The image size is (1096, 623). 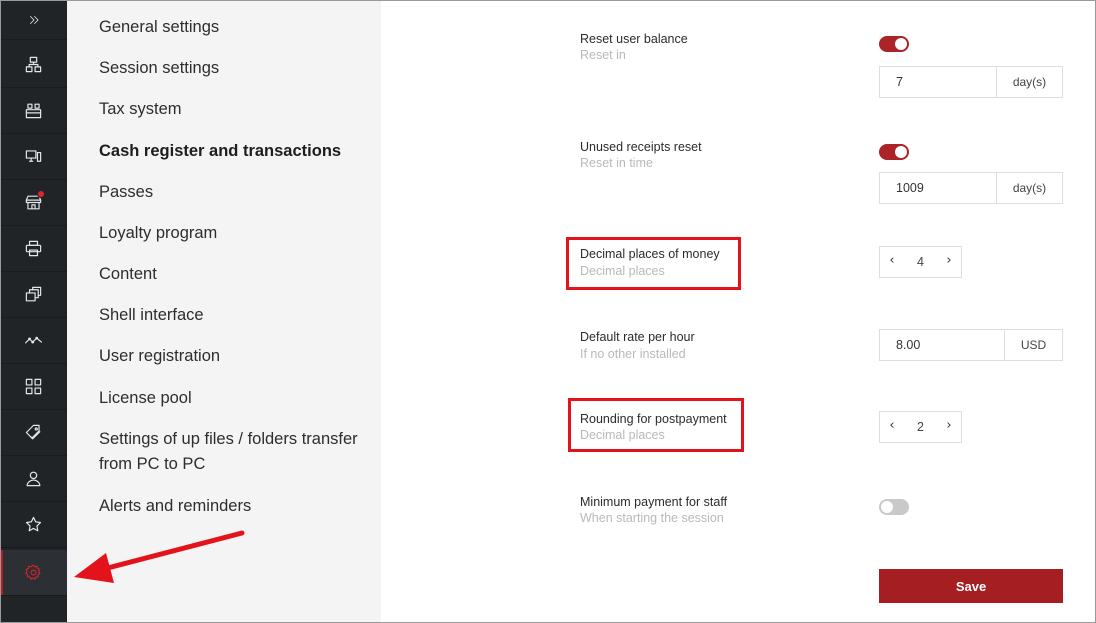 I want to click on star-icon, so click(x=33, y=525).